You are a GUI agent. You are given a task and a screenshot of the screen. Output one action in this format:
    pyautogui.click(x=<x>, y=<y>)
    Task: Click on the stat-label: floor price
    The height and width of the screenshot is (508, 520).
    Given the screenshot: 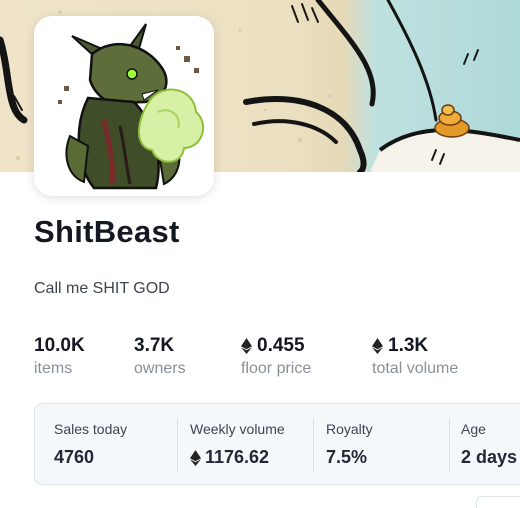 What is the action you would take?
    pyautogui.click(x=276, y=368)
    